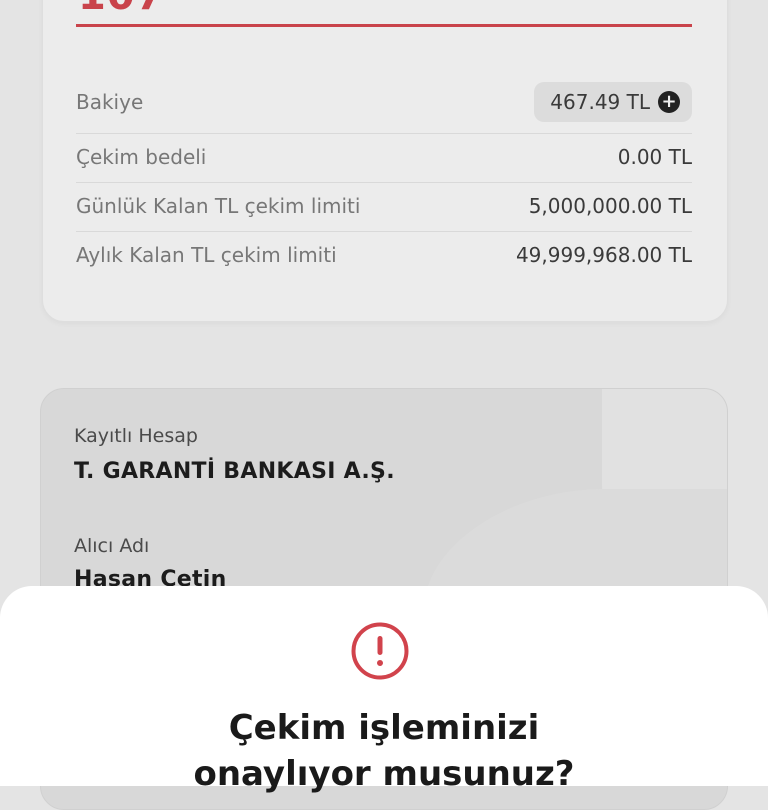 The height and width of the screenshot is (810, 768). I want to click on recipient-label: Alıcı Adı, so click(112, 546).